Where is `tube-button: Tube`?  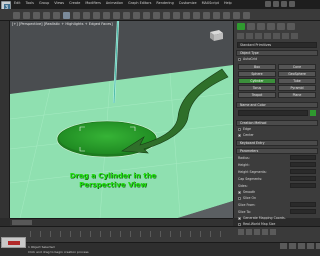 tube-button: Tube is located at coordinates (297, 81).